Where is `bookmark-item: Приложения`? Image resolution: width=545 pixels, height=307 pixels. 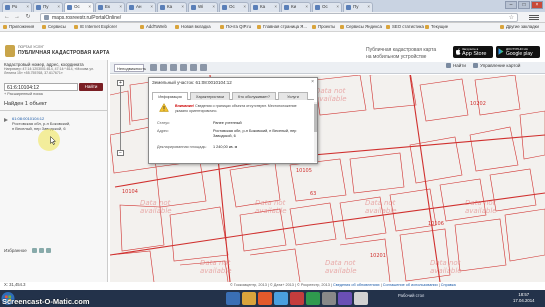 bookmark-item: Приложения is located at coordinates (18, 26).